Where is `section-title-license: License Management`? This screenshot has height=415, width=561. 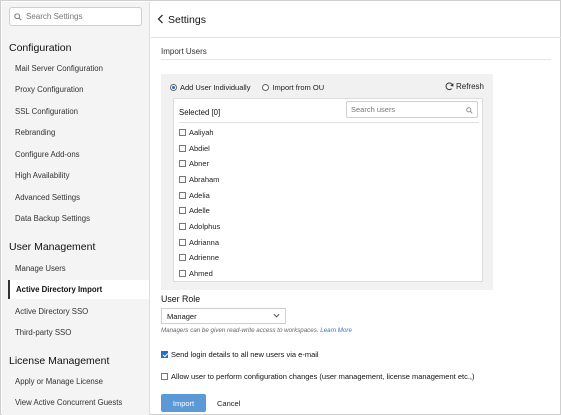
section-title-license: License Management is located at coordinates (59, 361).